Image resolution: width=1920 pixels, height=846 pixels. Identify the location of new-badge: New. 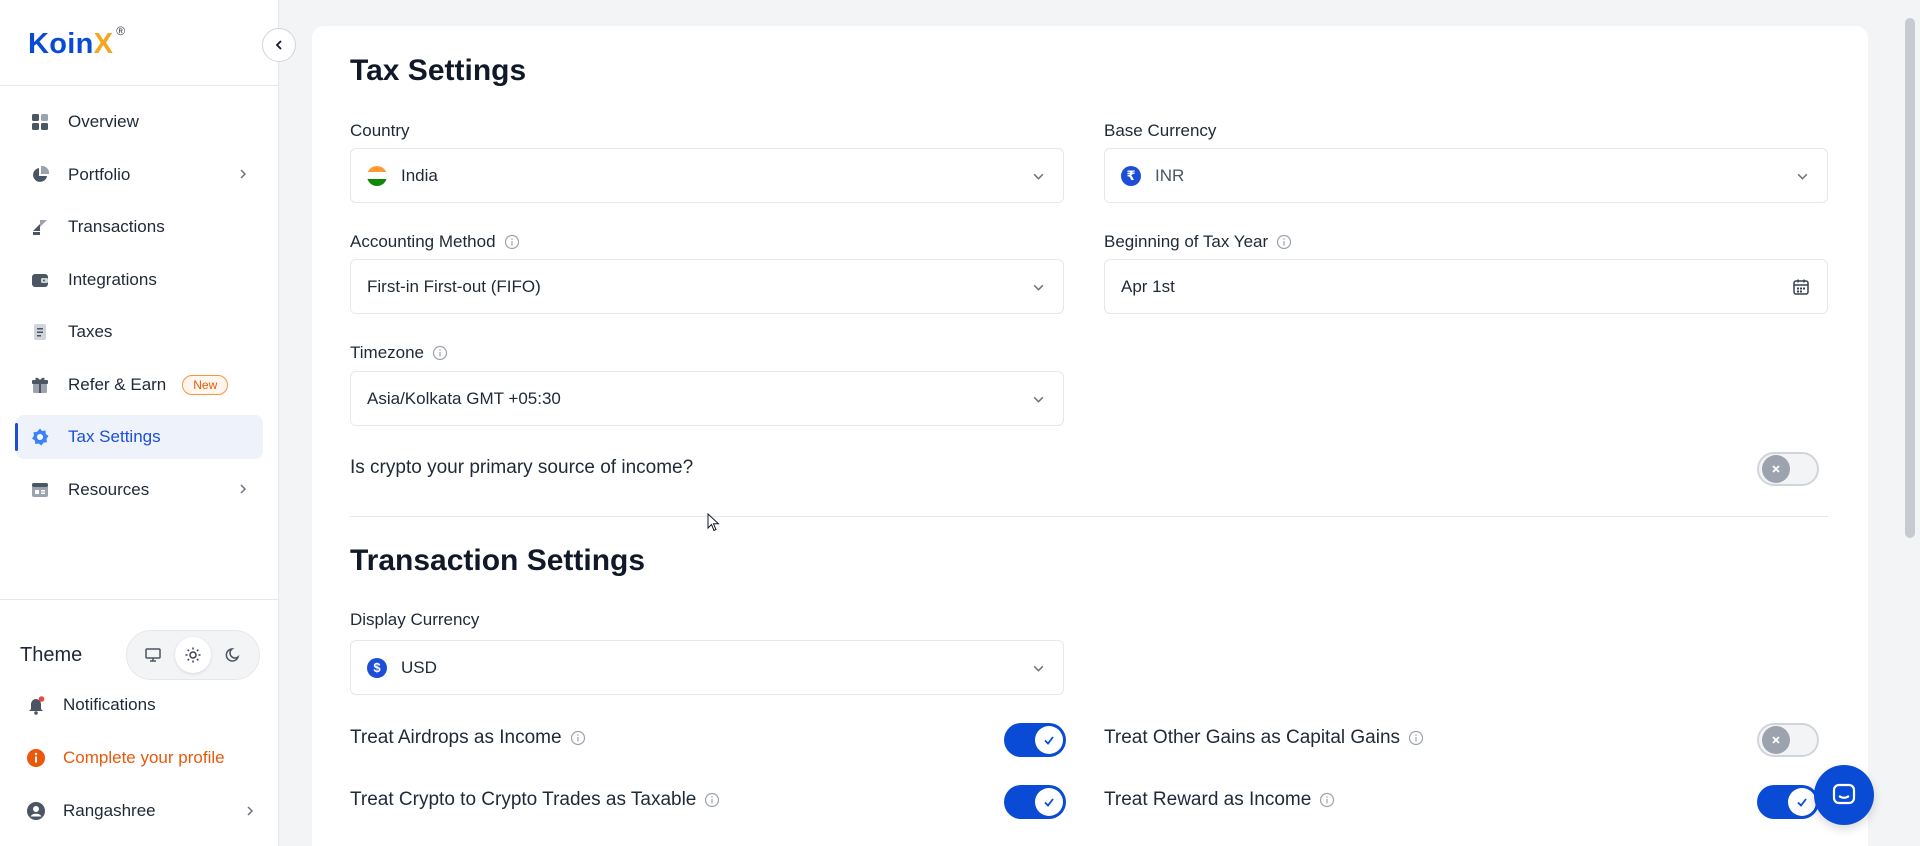
(205, 384).